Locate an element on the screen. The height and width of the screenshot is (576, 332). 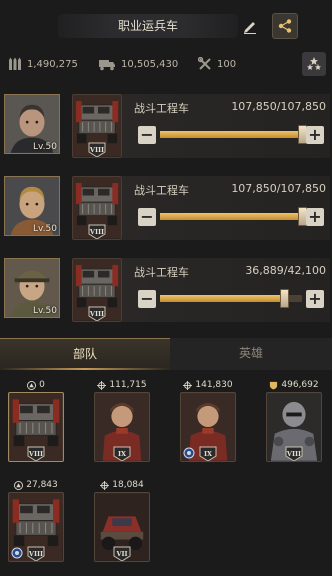
shield-icon is located at coordinates (274, 385).